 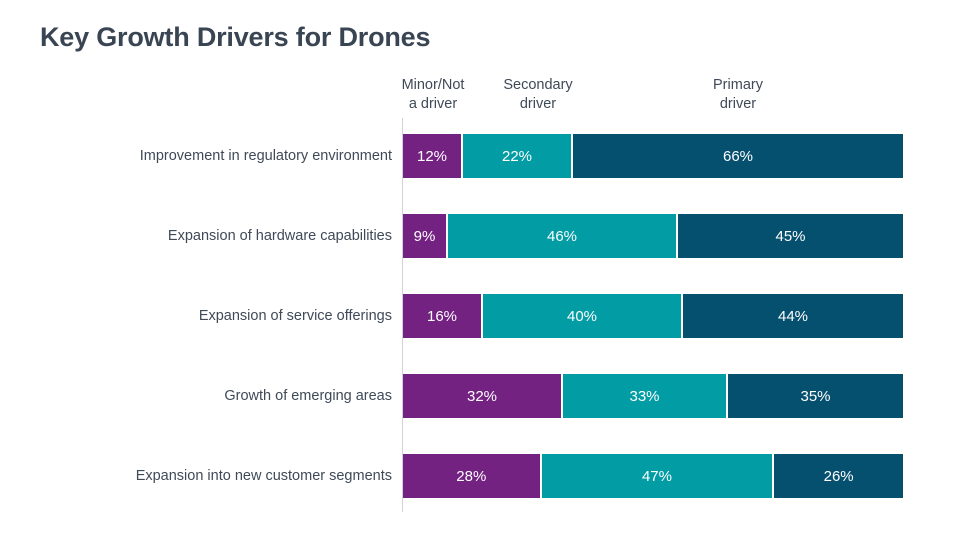 I want to click on category-label: Growth of emerging areas, so click(x=308, y=396).